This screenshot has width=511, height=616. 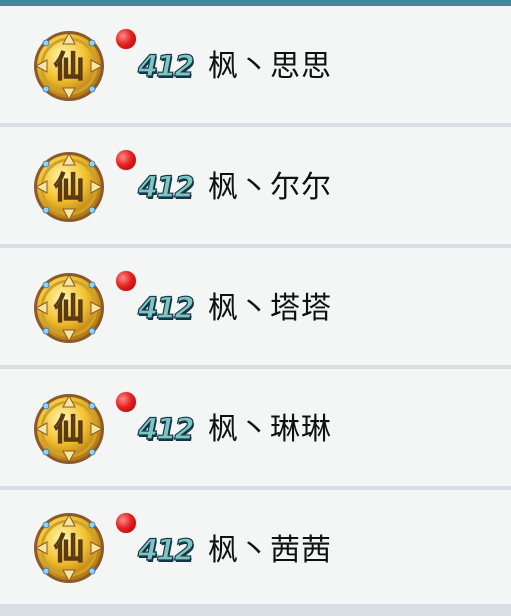 I want to click on friend-name: 枫丶茜茜, so click(x=270, y=550).